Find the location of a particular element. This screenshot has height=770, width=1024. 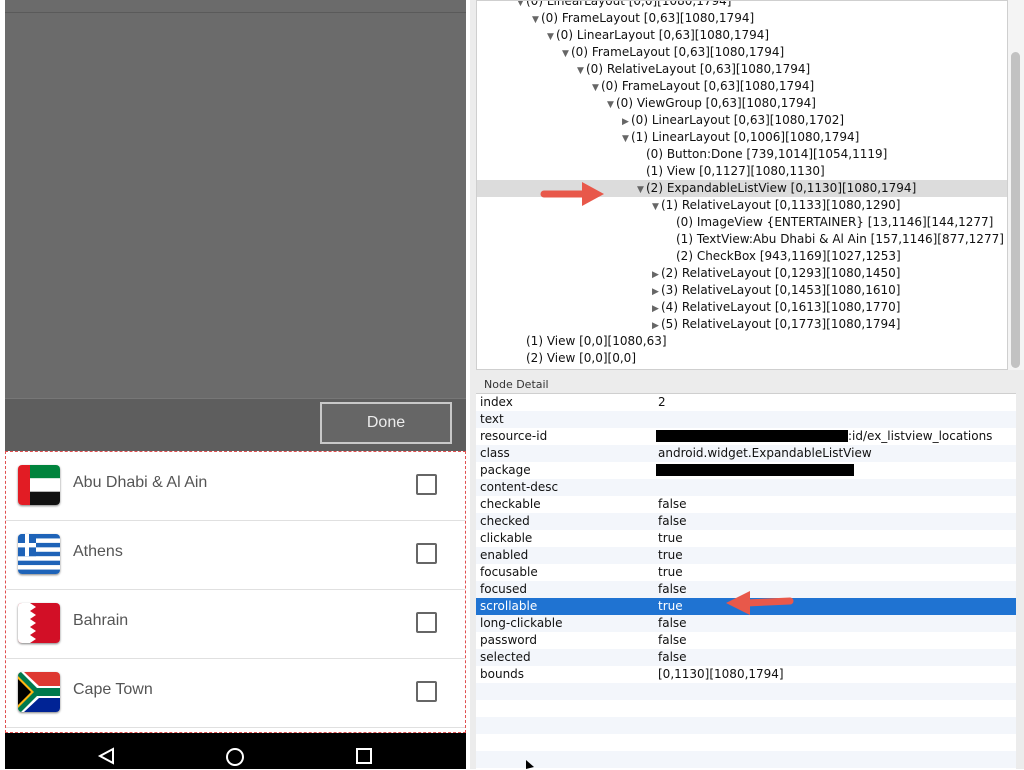

tree-node: ▶ (2) RelativeLayout [0,1293][1080,1450] is located at coordinates (742, 273).